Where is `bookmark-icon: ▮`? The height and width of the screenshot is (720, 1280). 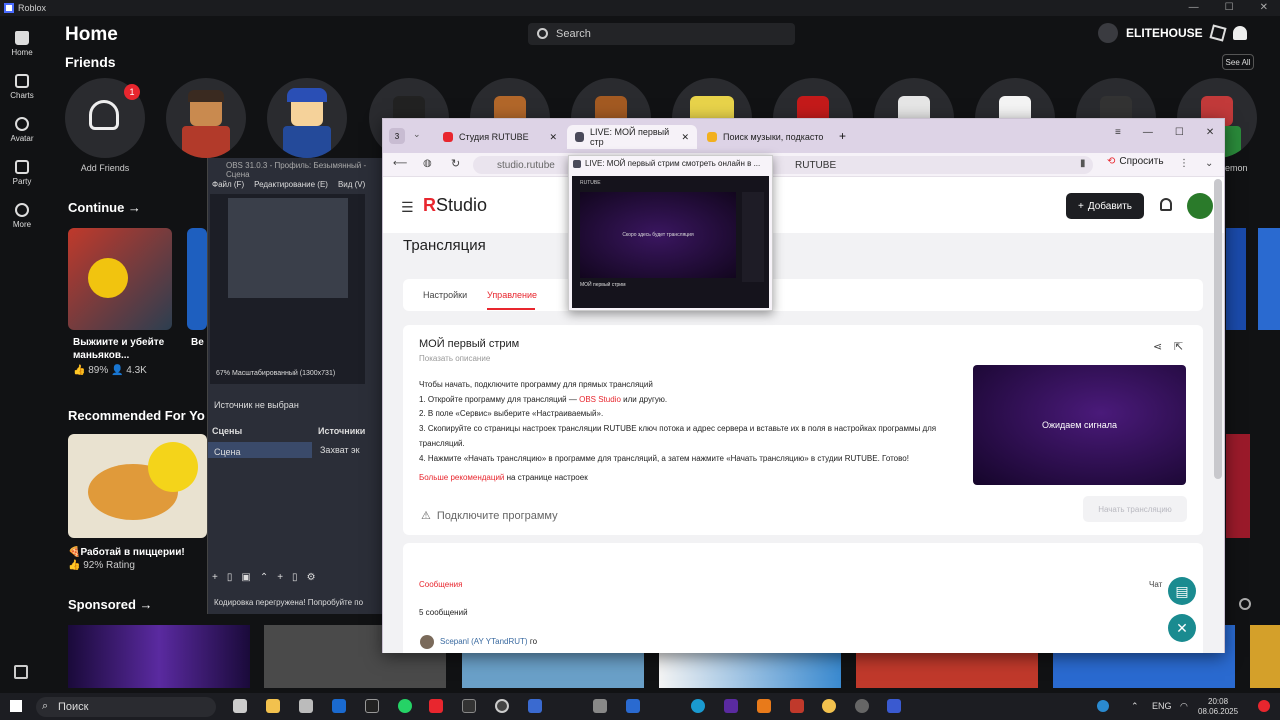
bookmark-icon: ▮ is located at coordinates (1083, 163).